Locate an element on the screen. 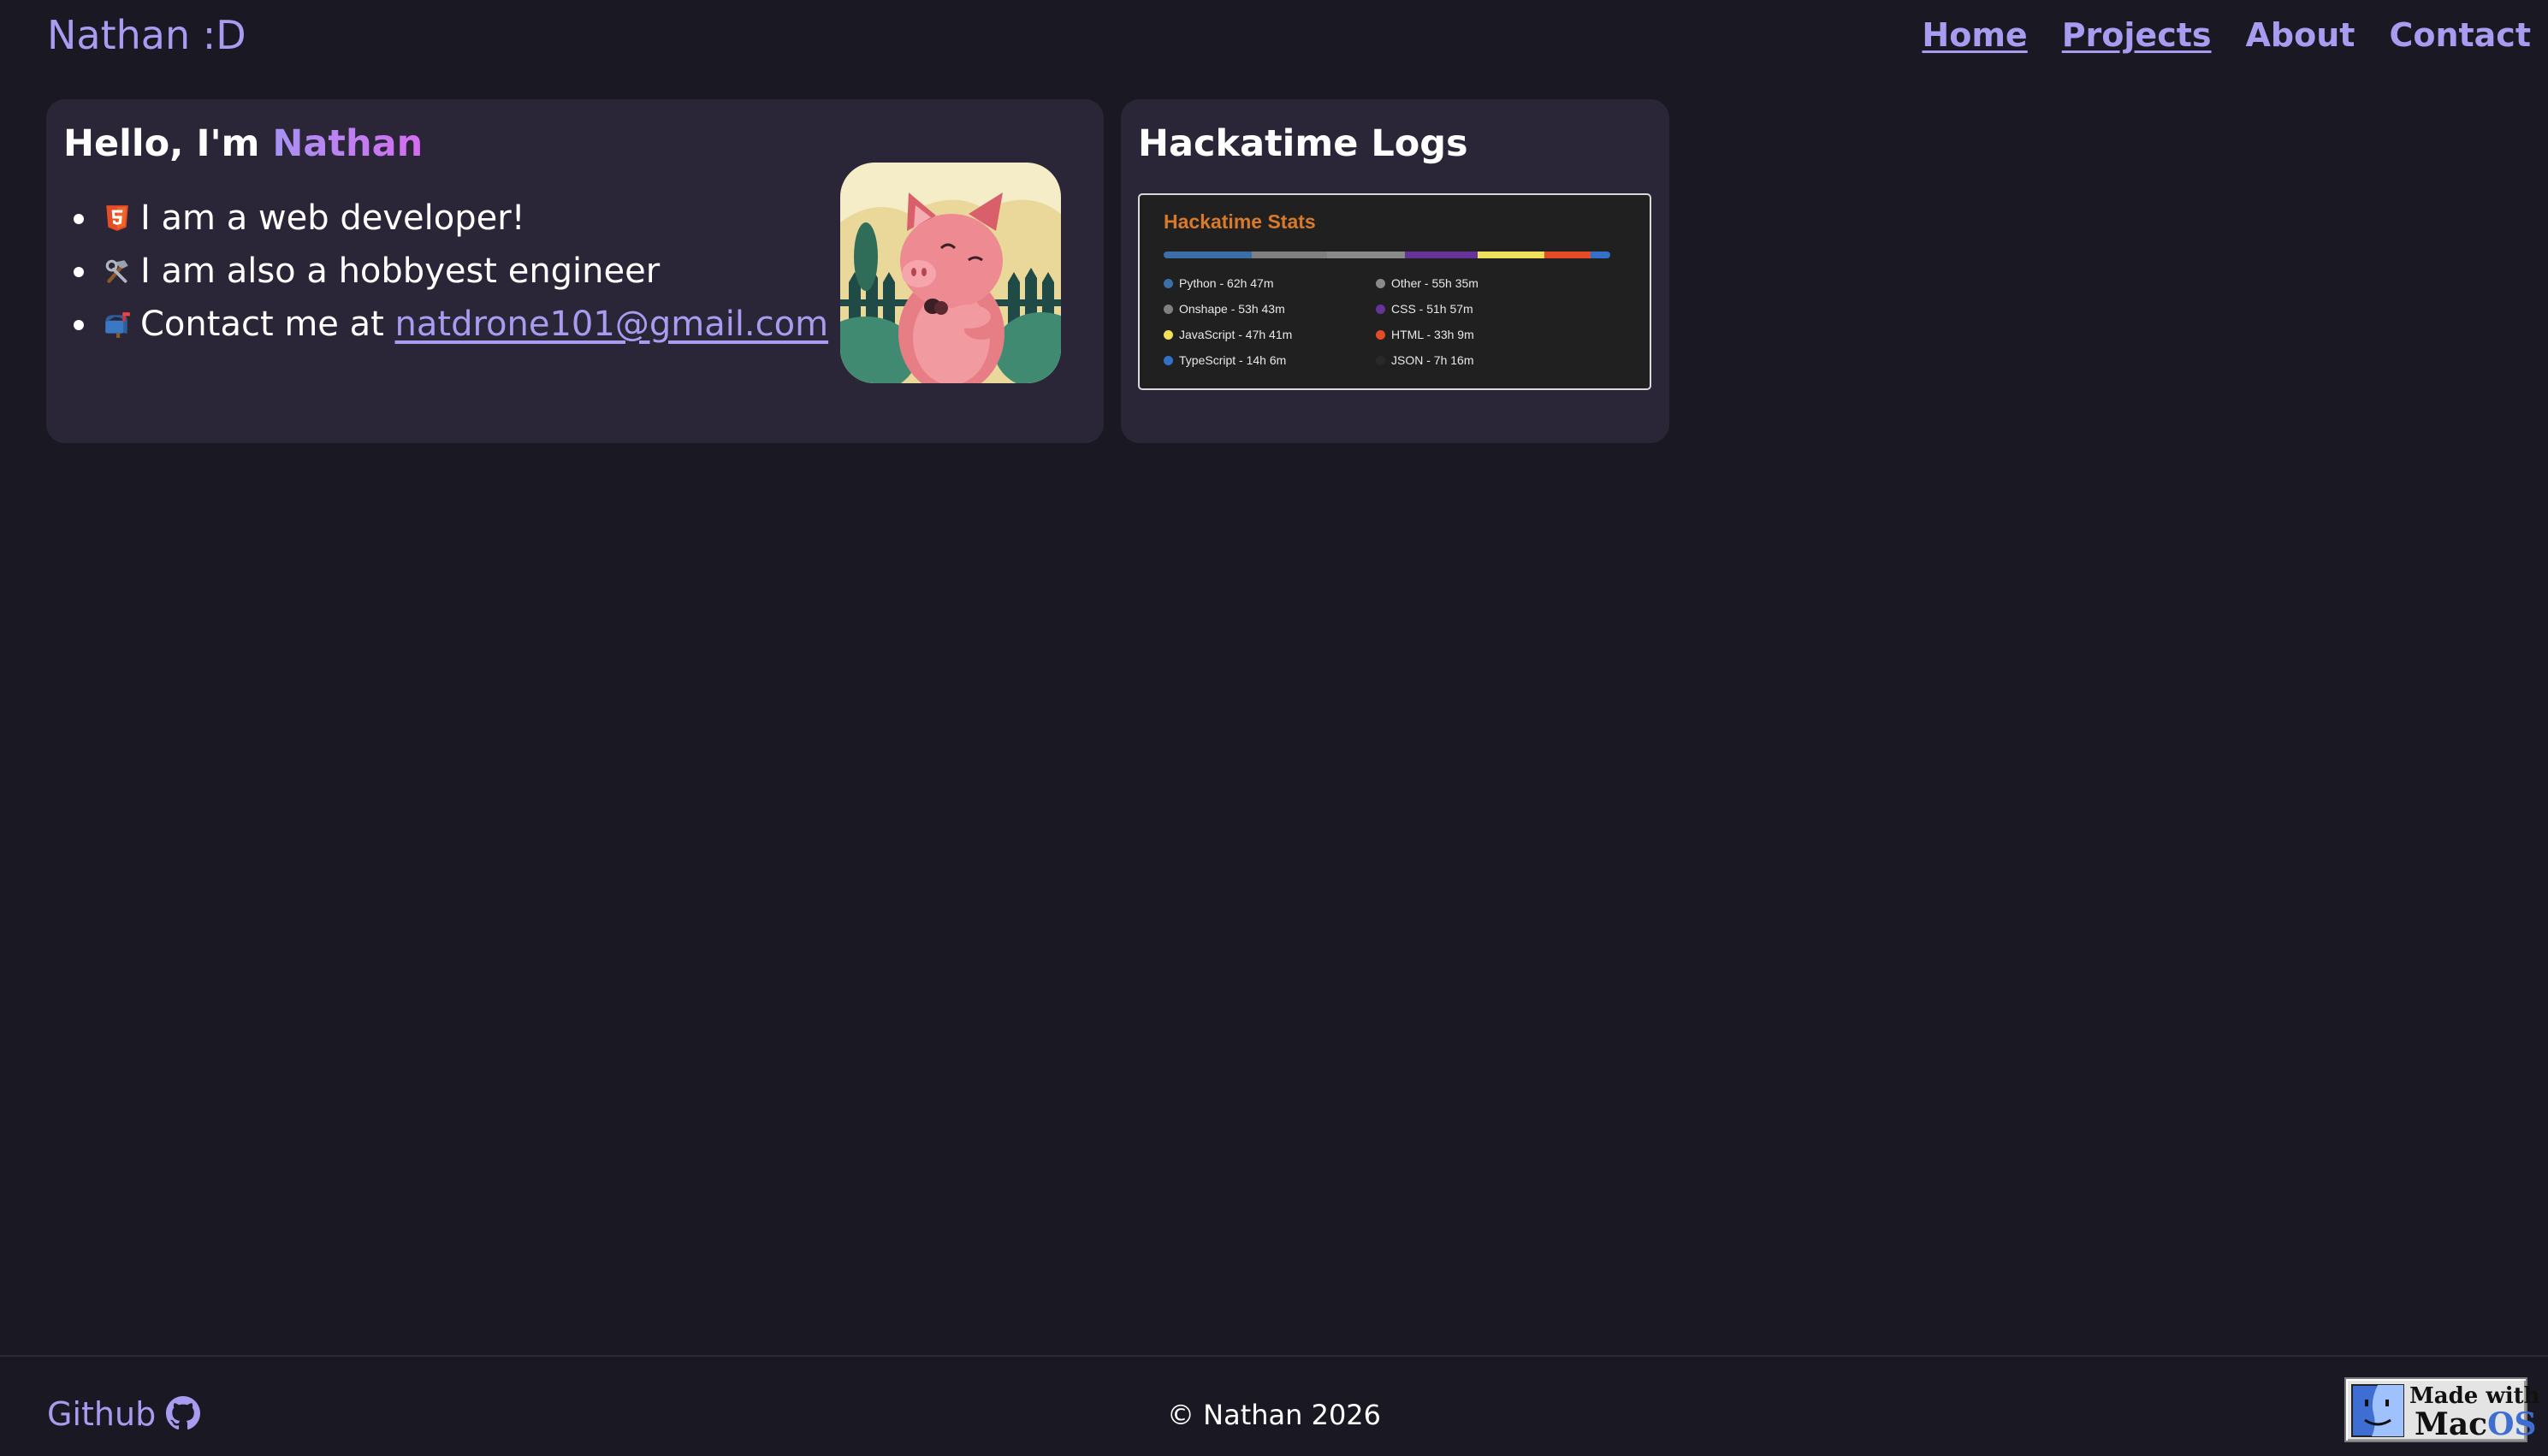 The width and height of the screenshot is (2548, 1456). intro-name: Nathan is located at coordinates (348, 143).